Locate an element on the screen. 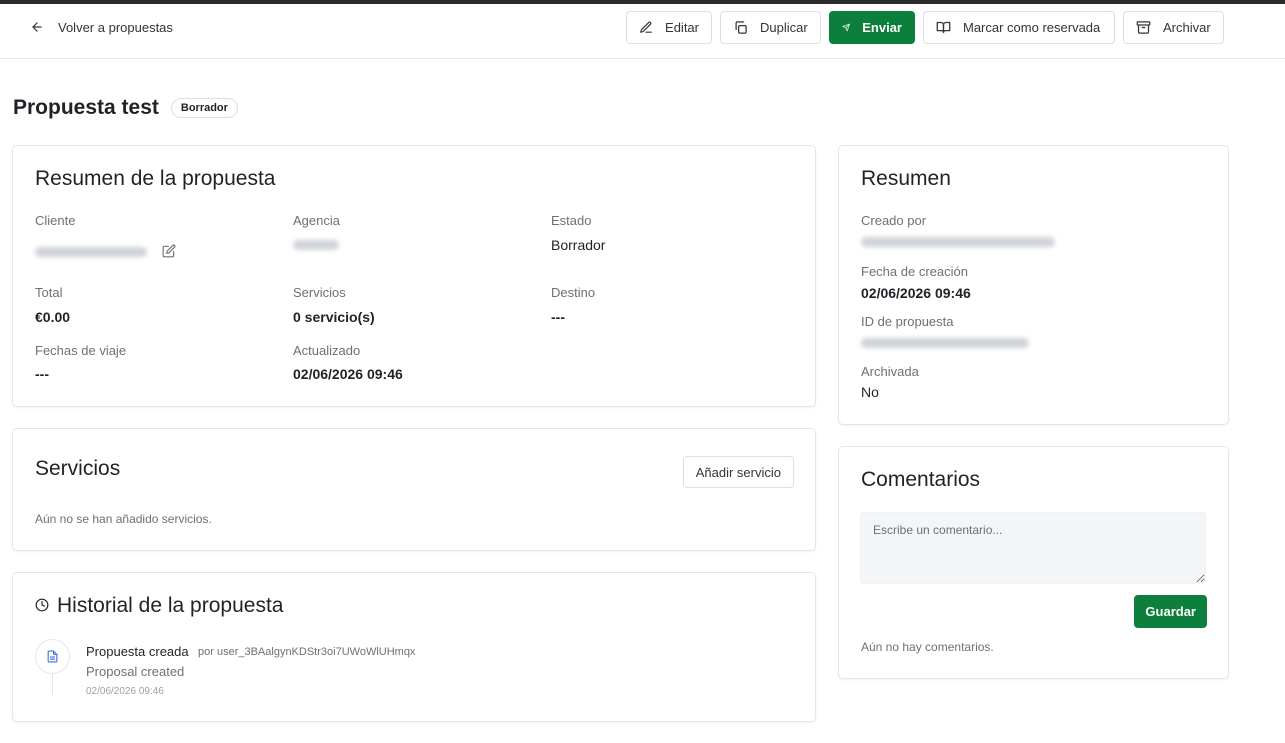 The width and height of the screenshot is (1285, 743). services-title: Servicios is located at coordinates (78, 468).